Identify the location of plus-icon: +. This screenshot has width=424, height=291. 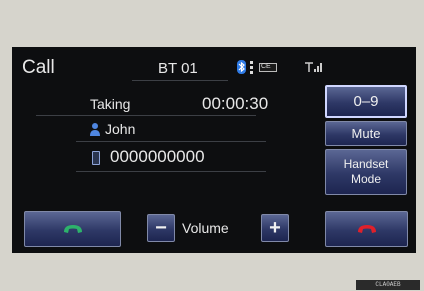
(275, 228).